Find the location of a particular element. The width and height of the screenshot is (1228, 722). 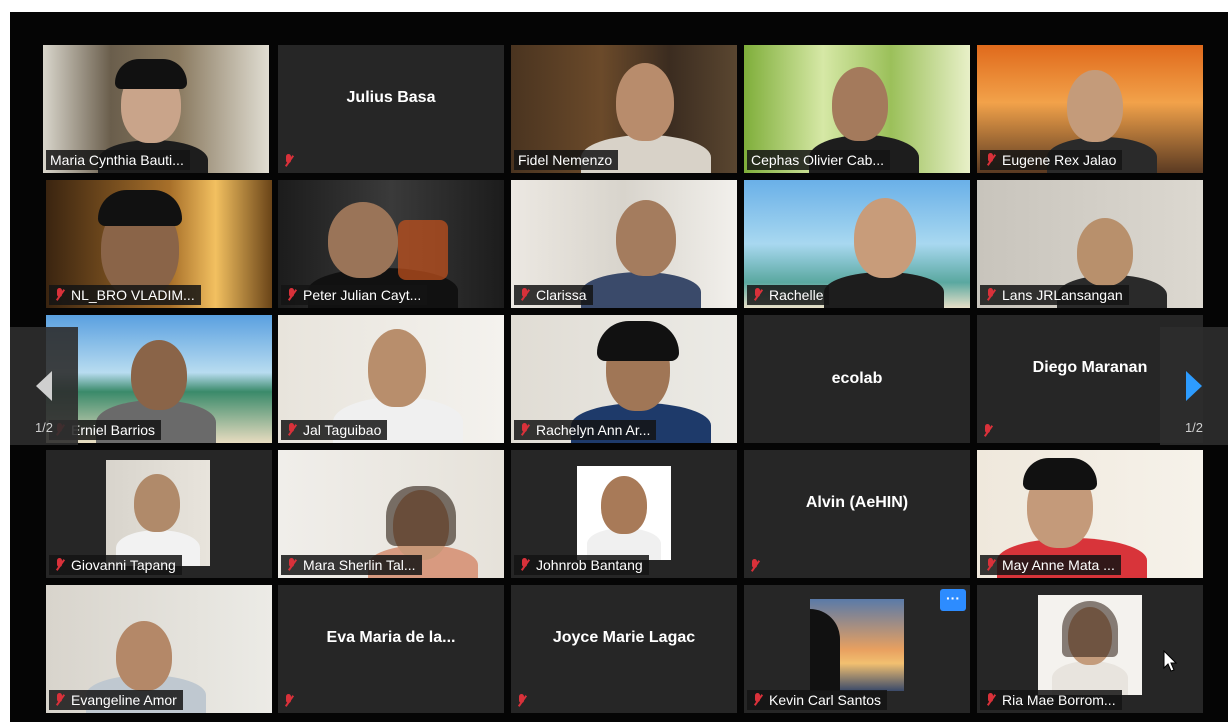

participant-tile: Fidel Nemenzo is located at coordinates (624, 109).